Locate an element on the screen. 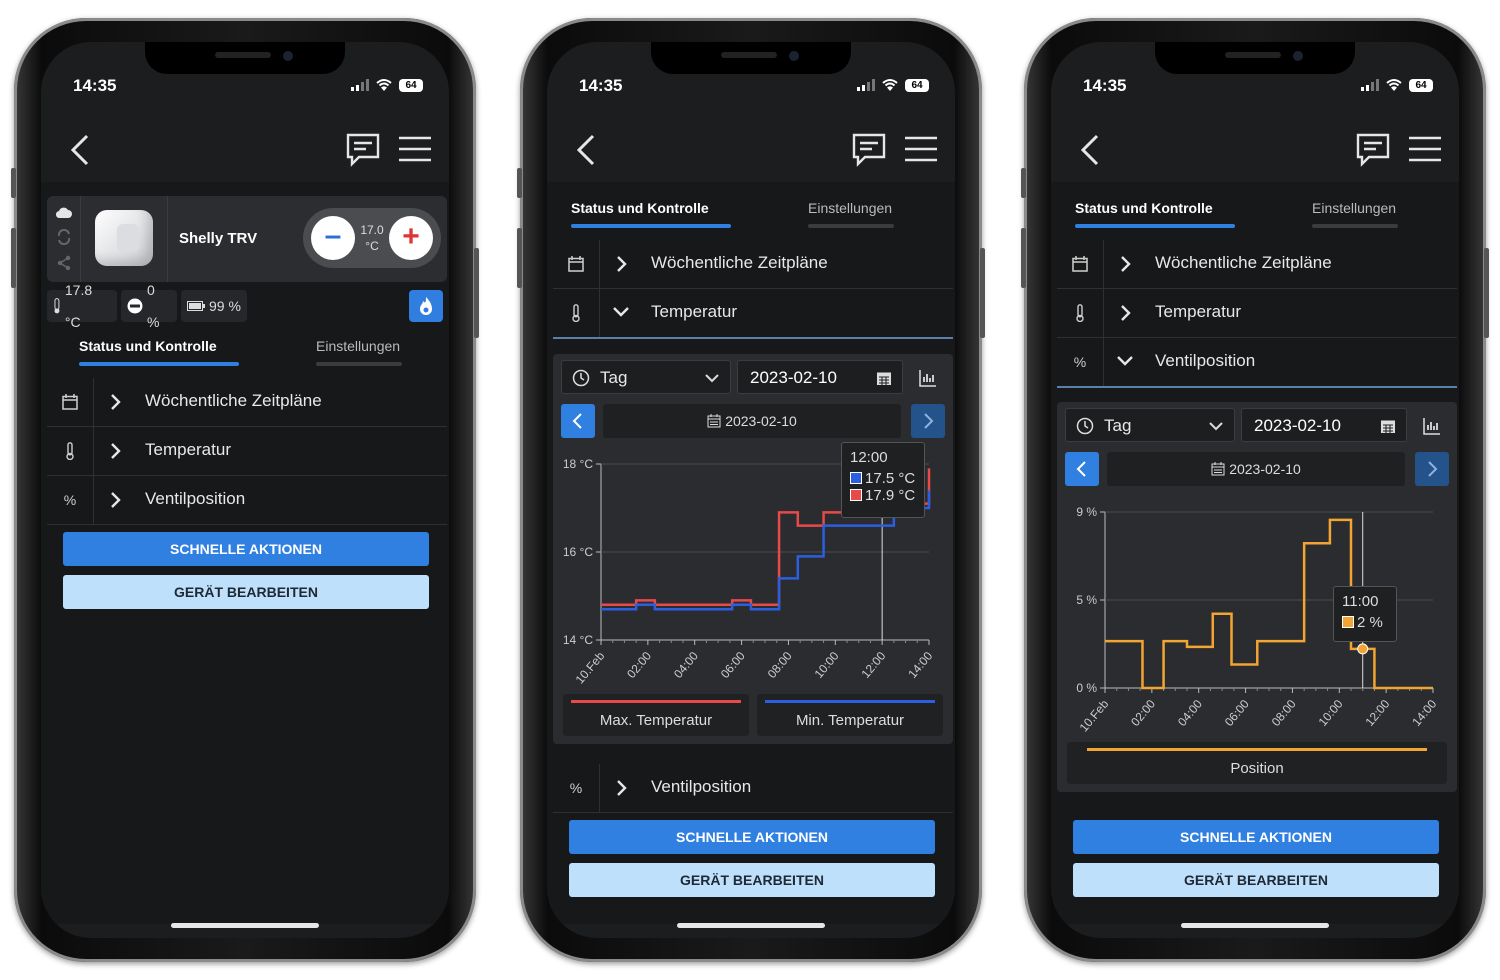 The height and width of the screenshot is (980, 1500). legend-position: Position is located at coordinates (1257, 763).